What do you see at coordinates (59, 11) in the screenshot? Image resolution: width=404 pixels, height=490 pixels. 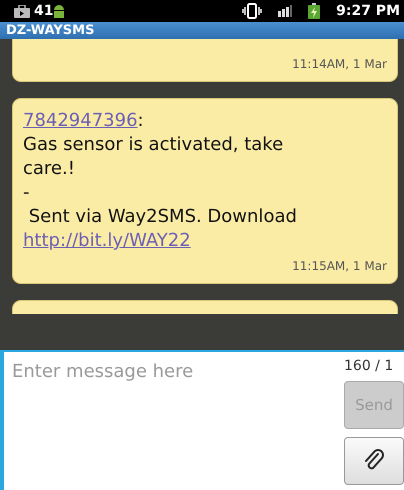 I see `android-icon` at bounding box center [59, 11].